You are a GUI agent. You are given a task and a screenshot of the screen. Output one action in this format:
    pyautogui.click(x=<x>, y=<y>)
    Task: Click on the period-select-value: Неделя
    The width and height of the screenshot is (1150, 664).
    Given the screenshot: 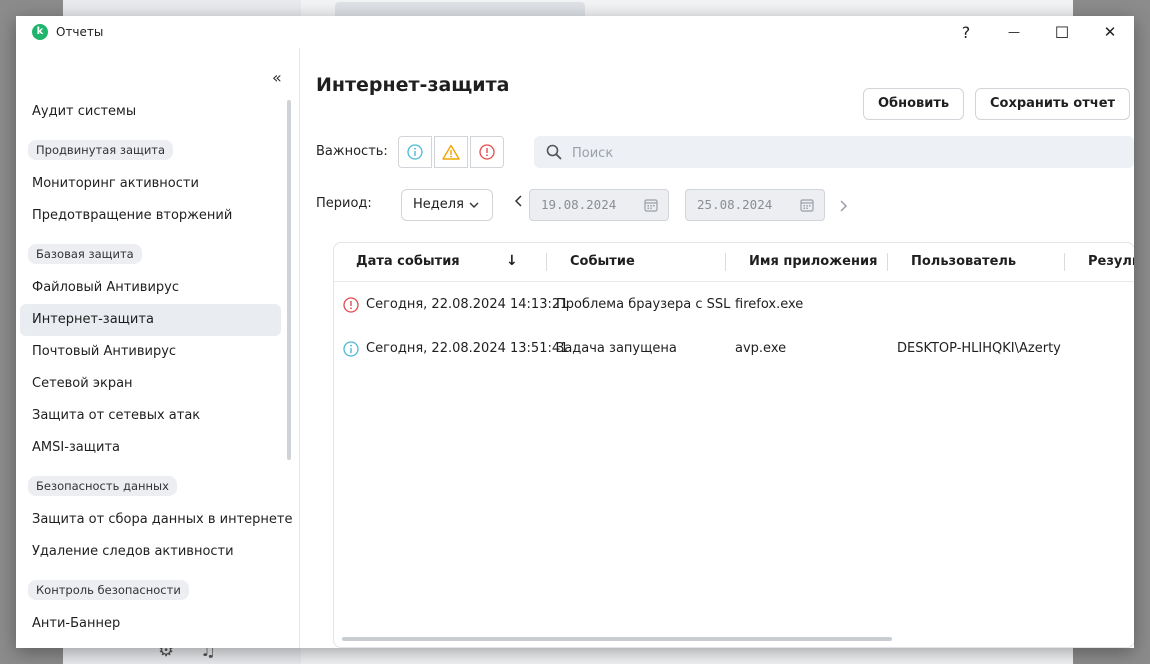 What is the action you would take?
    pyautogui.click(x=438, y=204)
    